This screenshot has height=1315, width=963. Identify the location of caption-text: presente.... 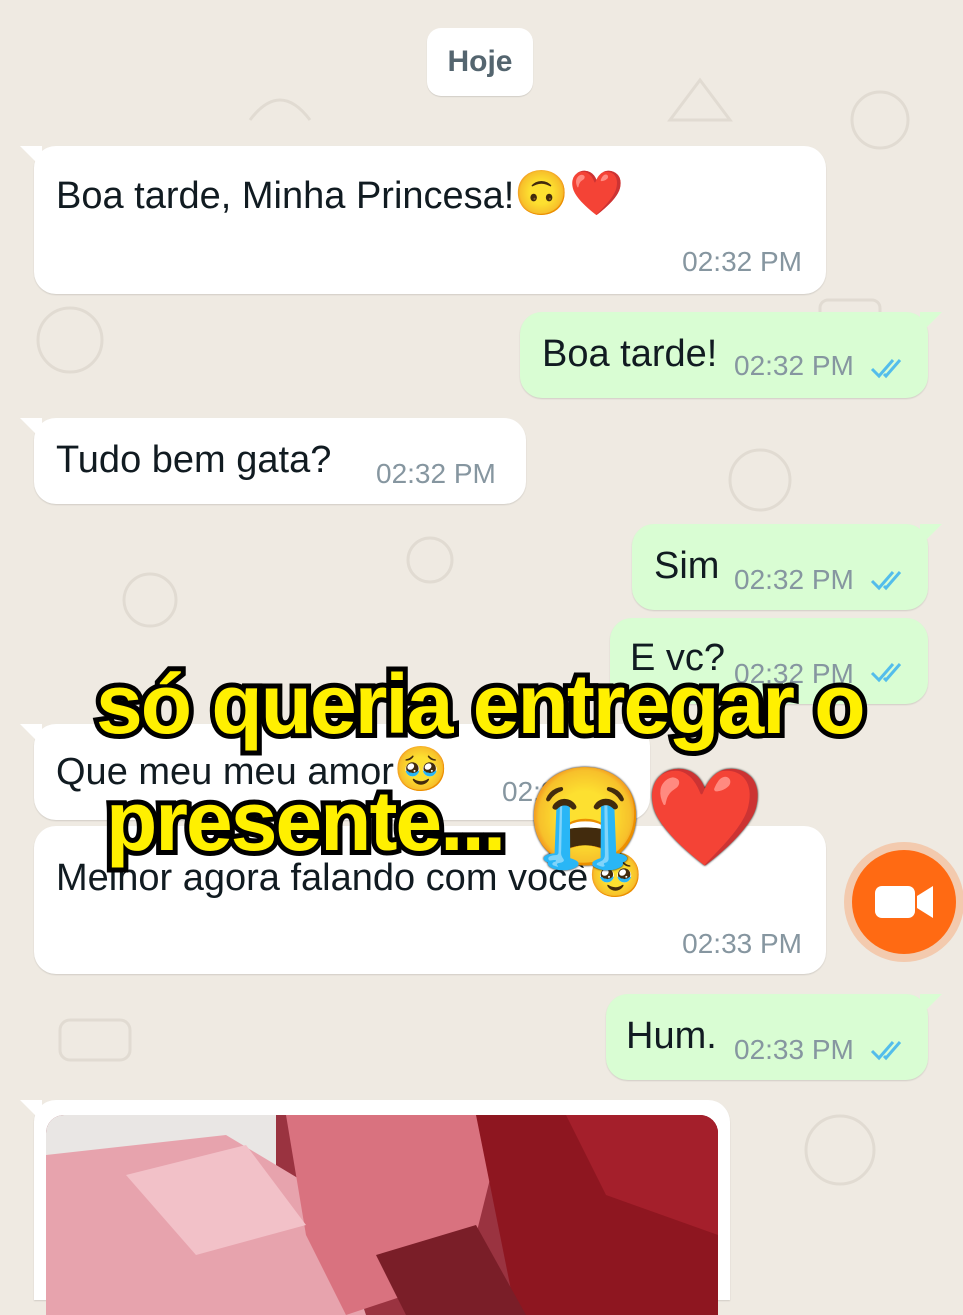
(306, 821).